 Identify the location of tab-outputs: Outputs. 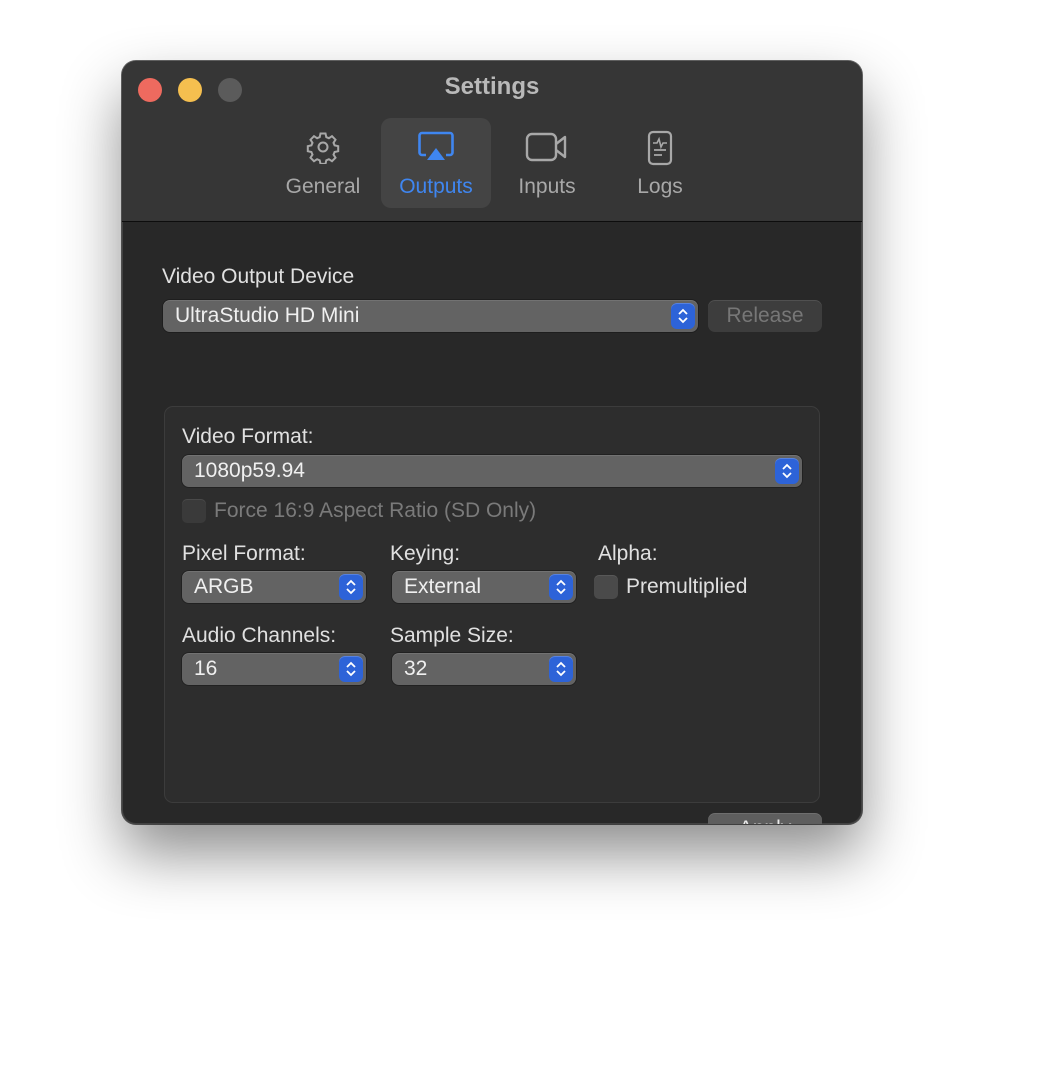
(436, 163).